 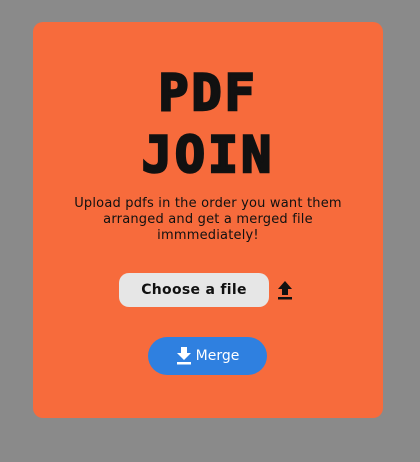 What do you see at coordinates (207, 93) in the screenshot?
I see `page-title-line-1: PDF` at bounding box center [207, 93].